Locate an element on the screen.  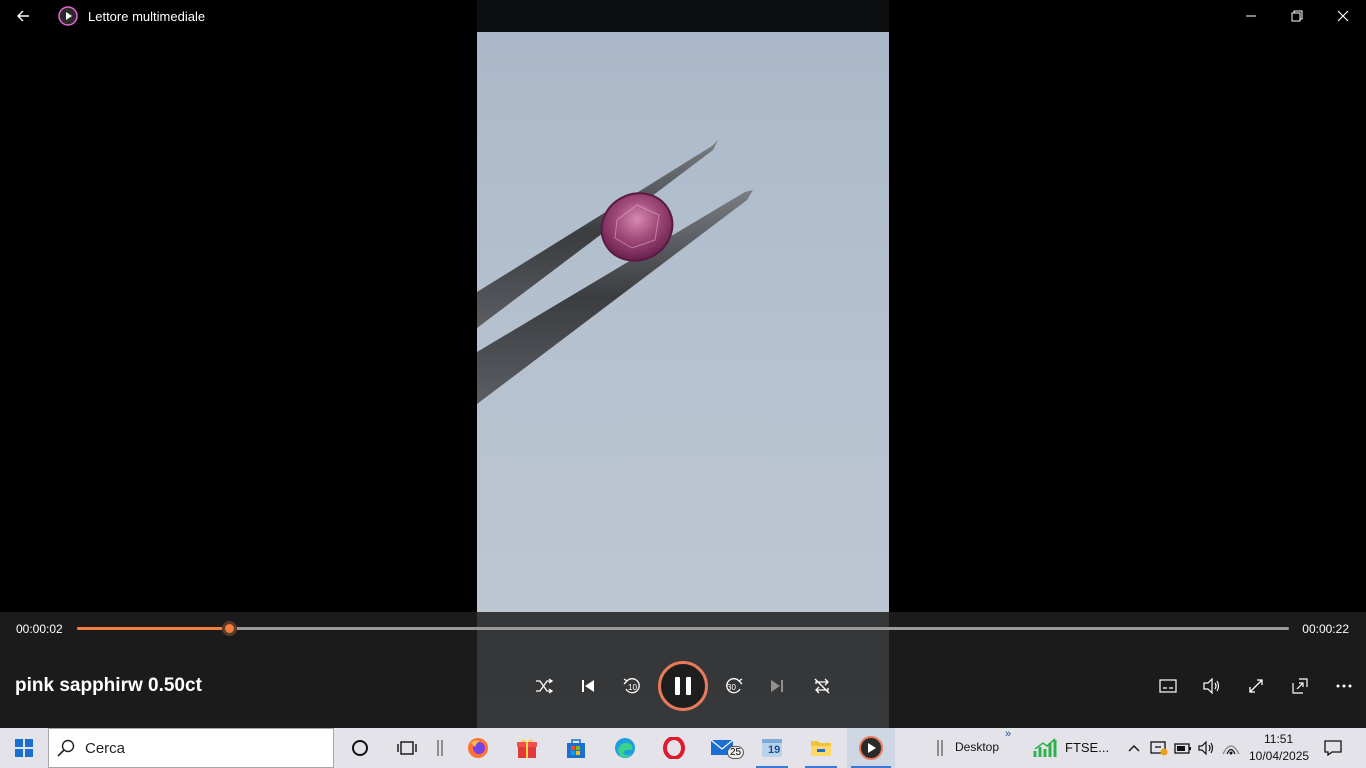
back-button is located at coordinates (23, 16).